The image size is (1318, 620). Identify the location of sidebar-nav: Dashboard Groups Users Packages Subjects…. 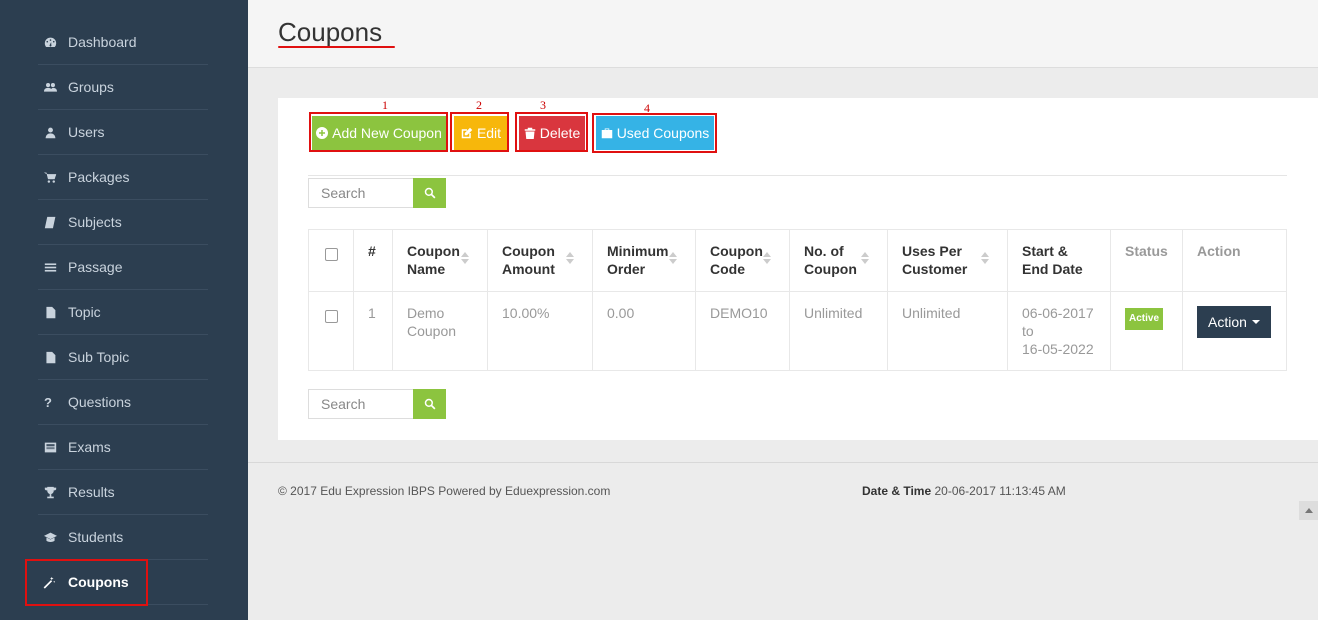
(123, 312).